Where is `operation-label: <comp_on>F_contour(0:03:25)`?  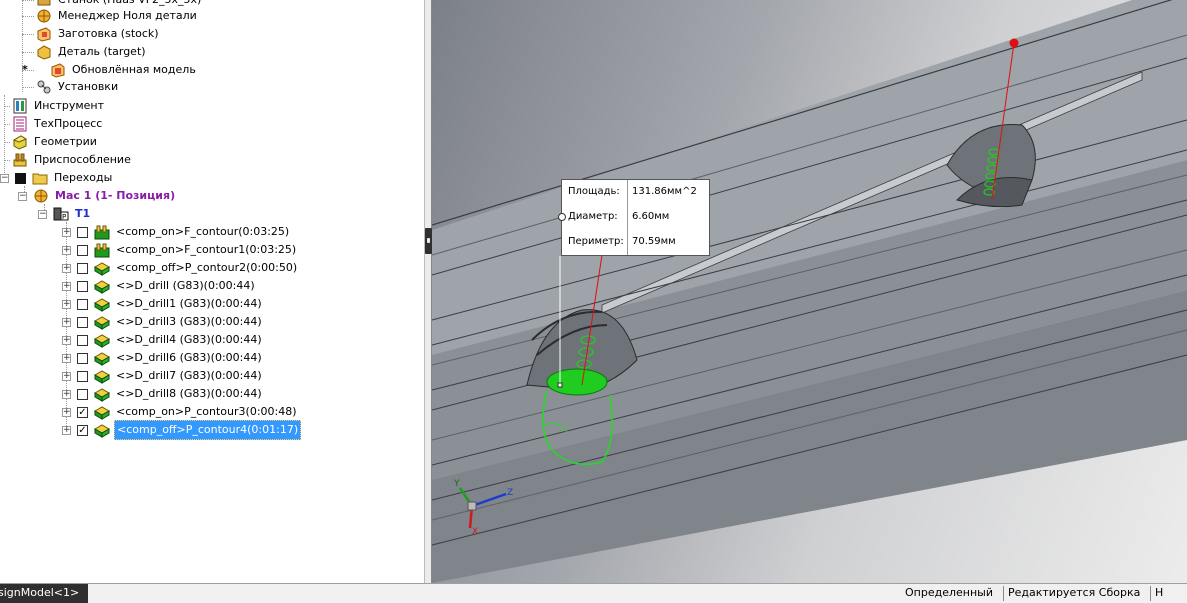
operation-label: <comp_on>F_contour(0:03:25) is located at coordinates (203, 231).